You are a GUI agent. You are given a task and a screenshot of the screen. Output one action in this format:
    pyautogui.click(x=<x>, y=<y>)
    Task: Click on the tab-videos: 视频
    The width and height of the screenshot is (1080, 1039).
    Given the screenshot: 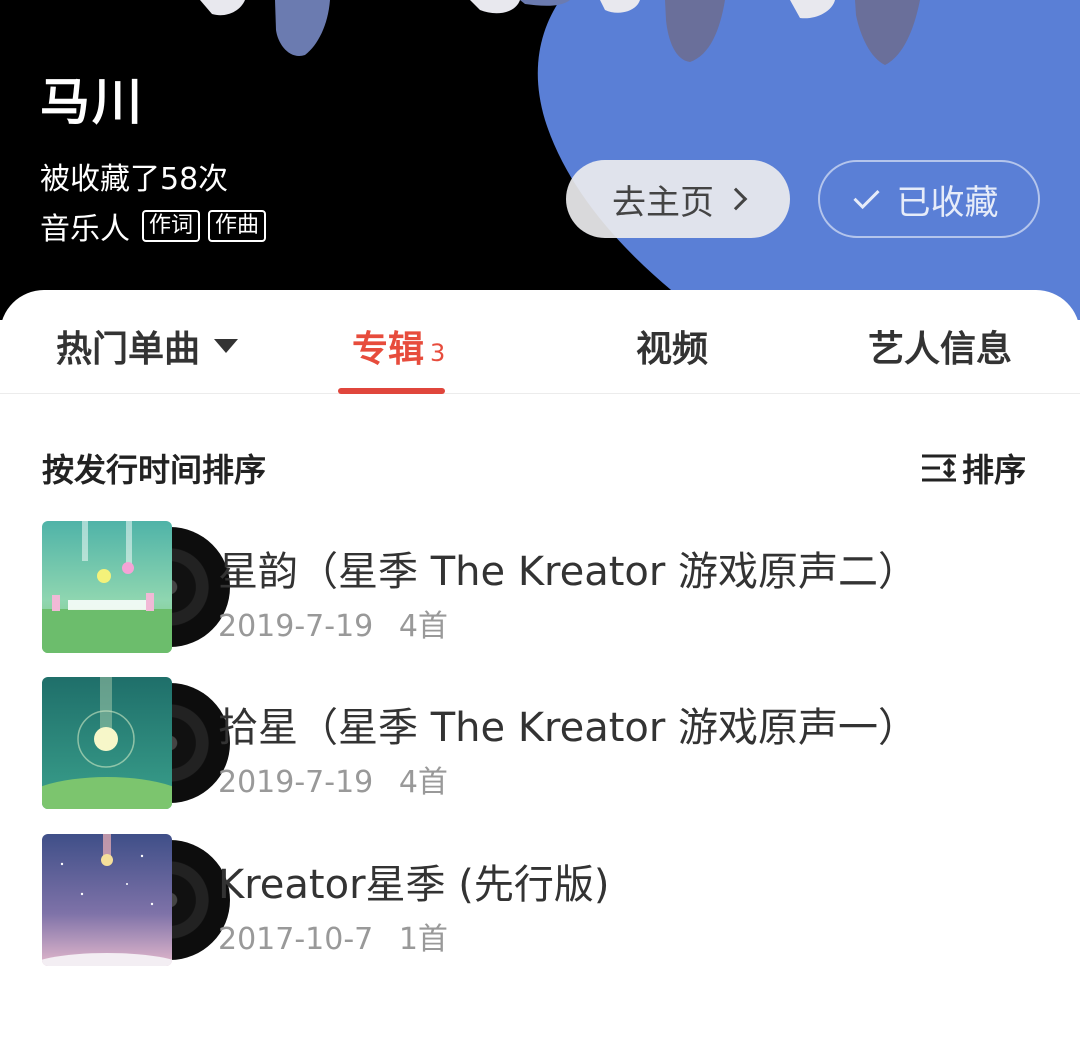 What is the action you would take?
    pyautogui.click(x=672, y=346)
    